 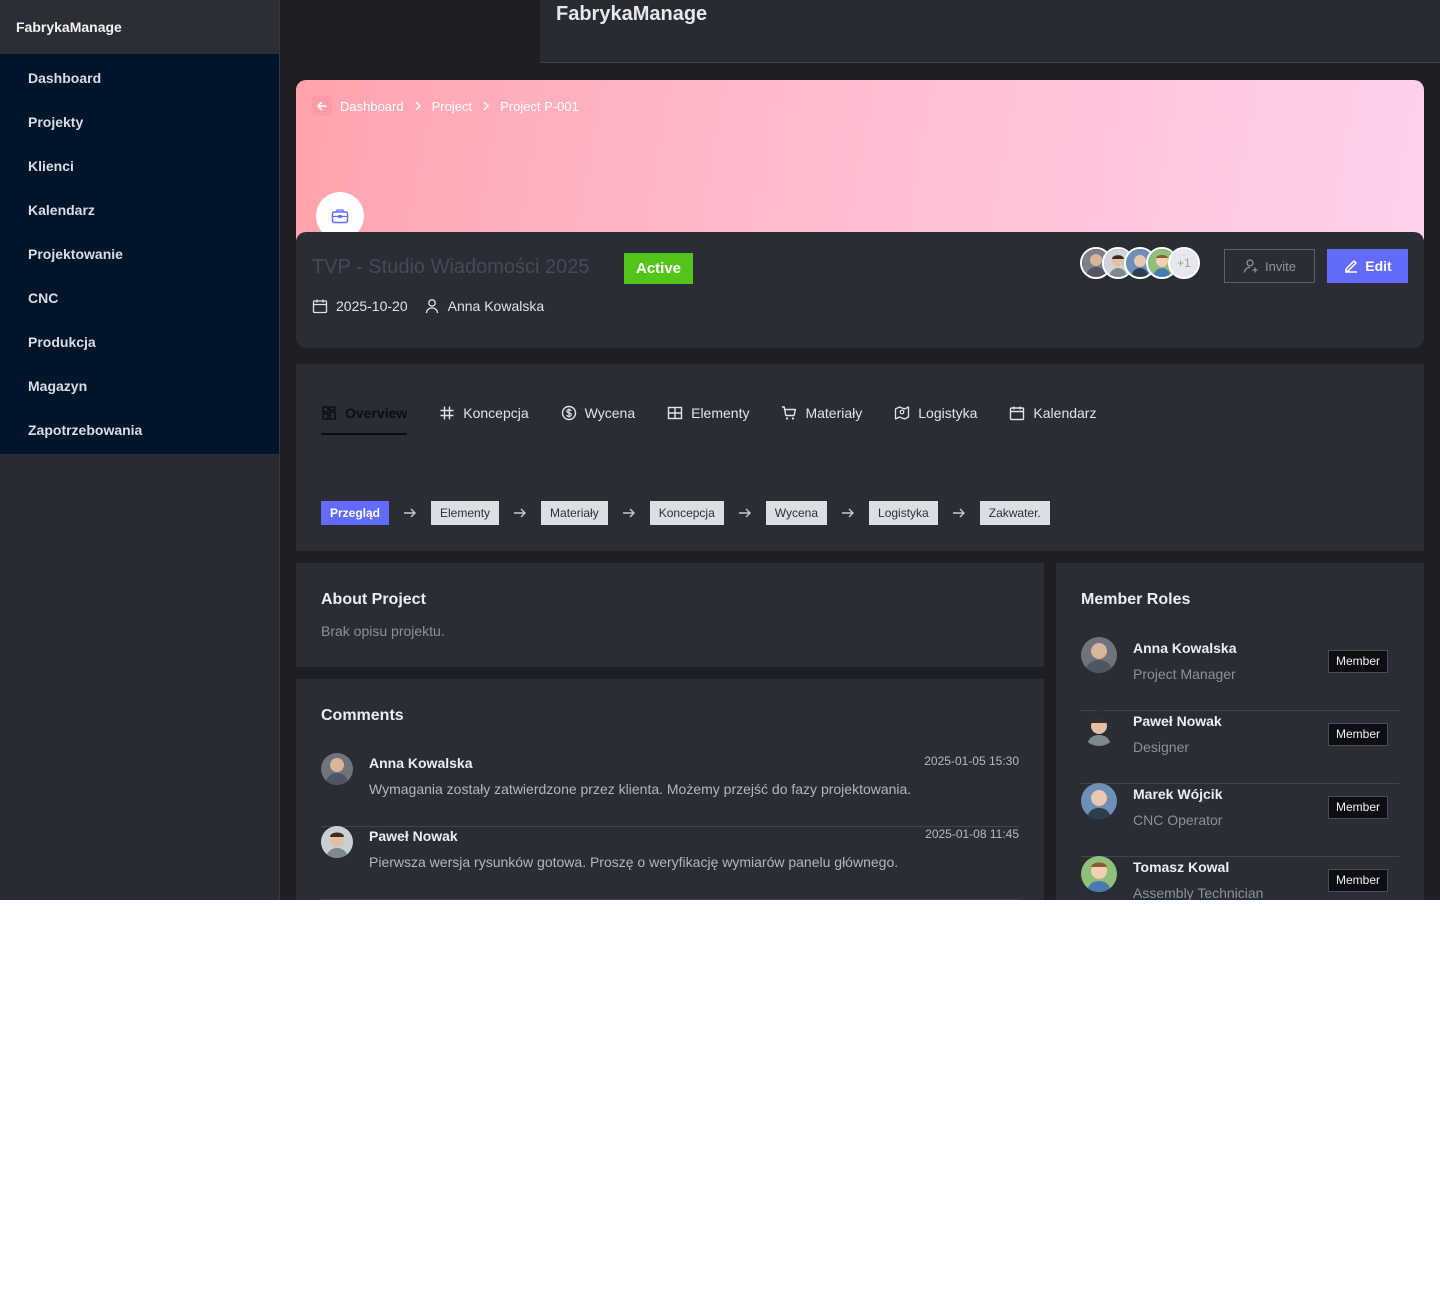 What do you see at coordinates (675, 413) in the screenshot?
I see `grid-icon` at bounding box center [675, 413].